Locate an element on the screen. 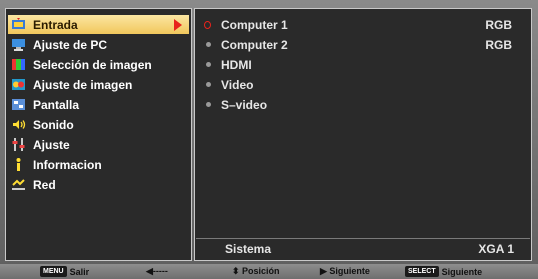 The height and width of the screenshot is (279, 538). menu-item-label: Entrada is located at coordinates (55, 24).